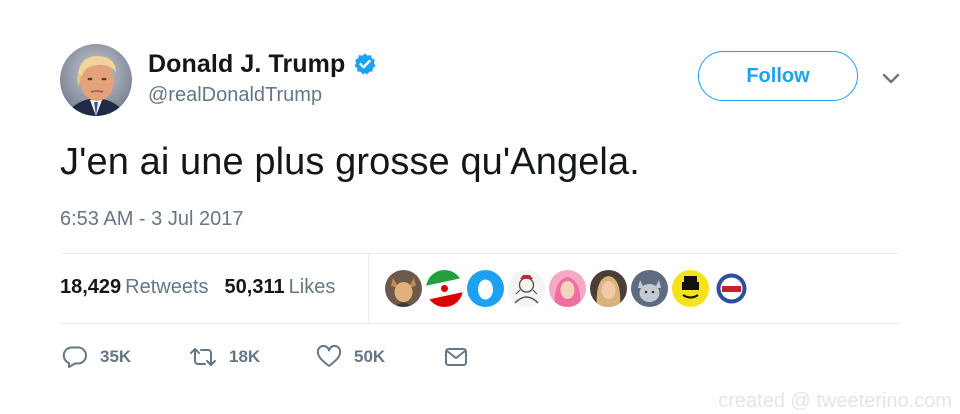  I want to click on liker-avatar-yellow-face, so click(690, 288).